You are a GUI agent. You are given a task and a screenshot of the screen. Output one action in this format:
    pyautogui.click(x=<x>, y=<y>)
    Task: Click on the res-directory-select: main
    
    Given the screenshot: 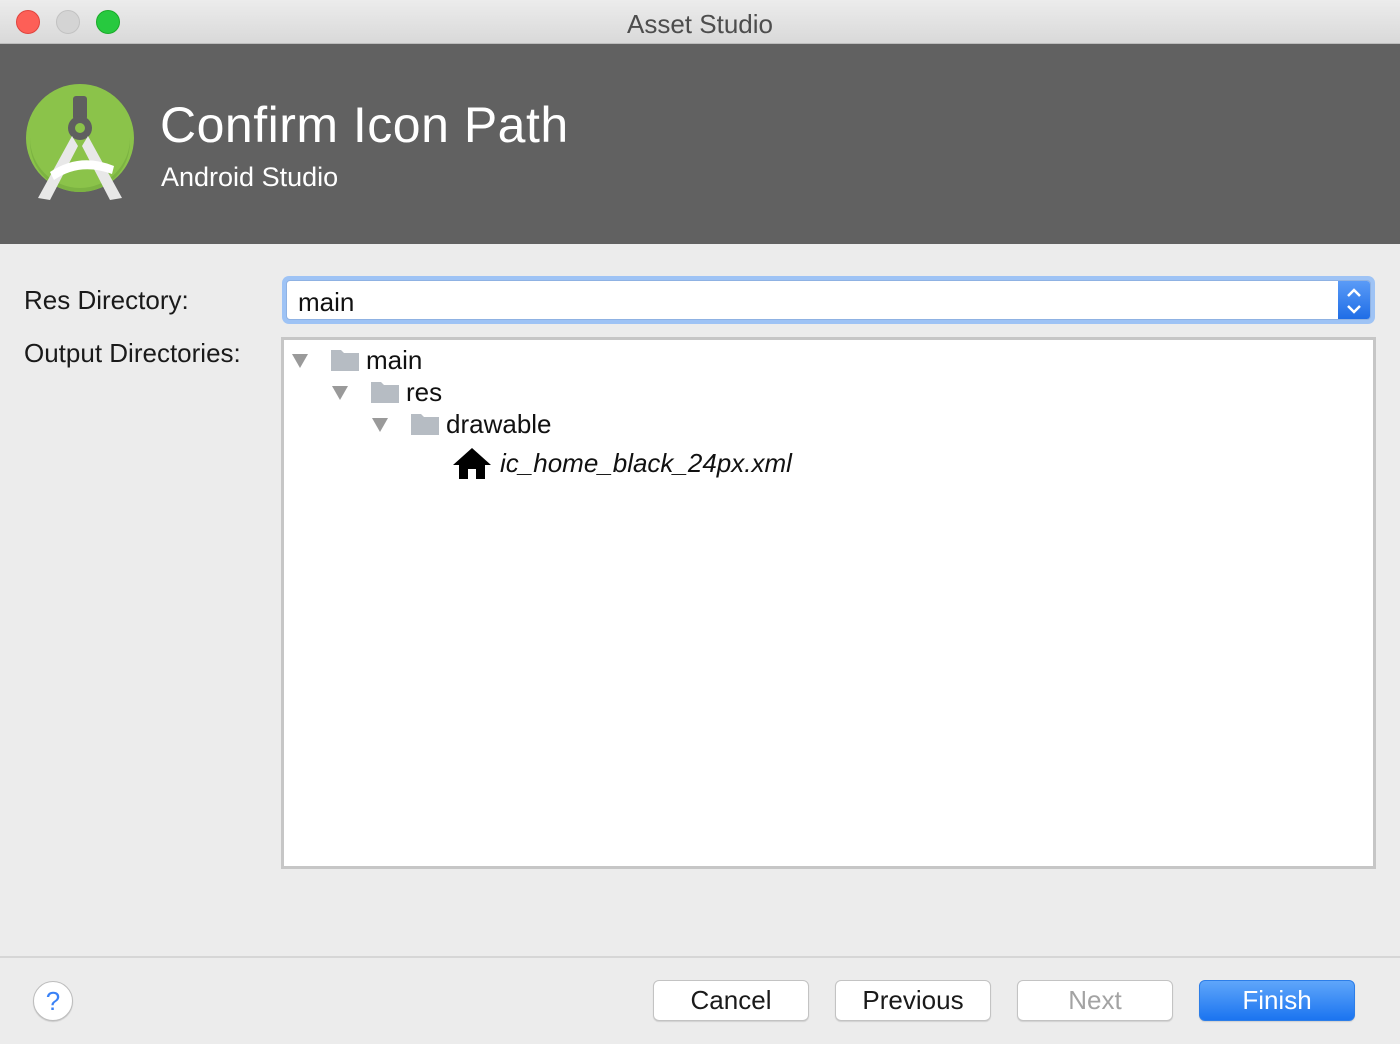 What is the action you would take?
    pyautogui.click(x=828, y=300)
    